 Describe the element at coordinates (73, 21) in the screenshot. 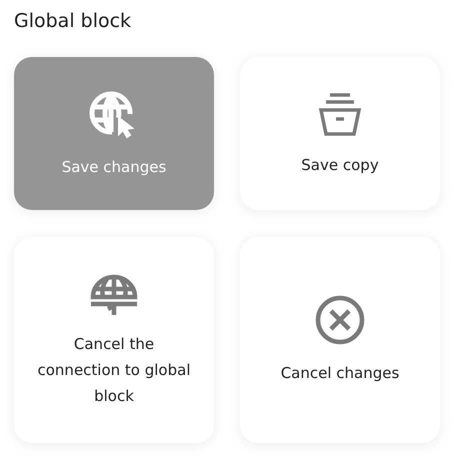

I see `section-title: Global block` at that location.